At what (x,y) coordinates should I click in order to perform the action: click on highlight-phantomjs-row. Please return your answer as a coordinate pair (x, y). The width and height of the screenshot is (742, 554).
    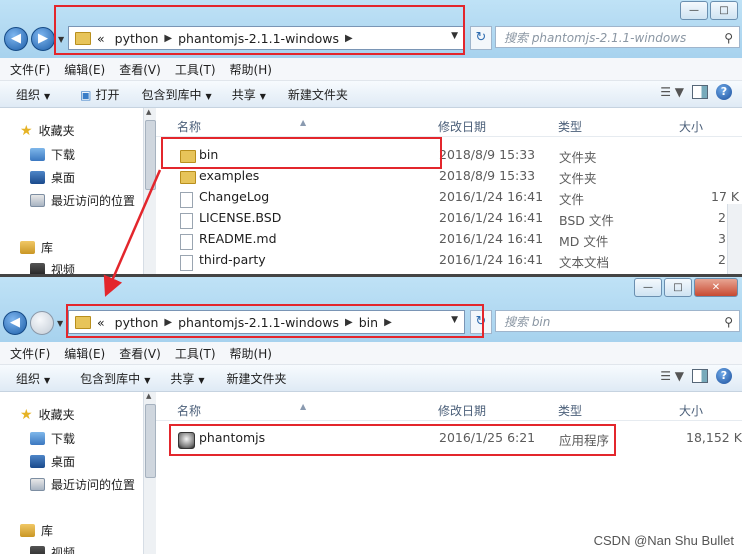
    Looking at the image, I should click on (392, 440).